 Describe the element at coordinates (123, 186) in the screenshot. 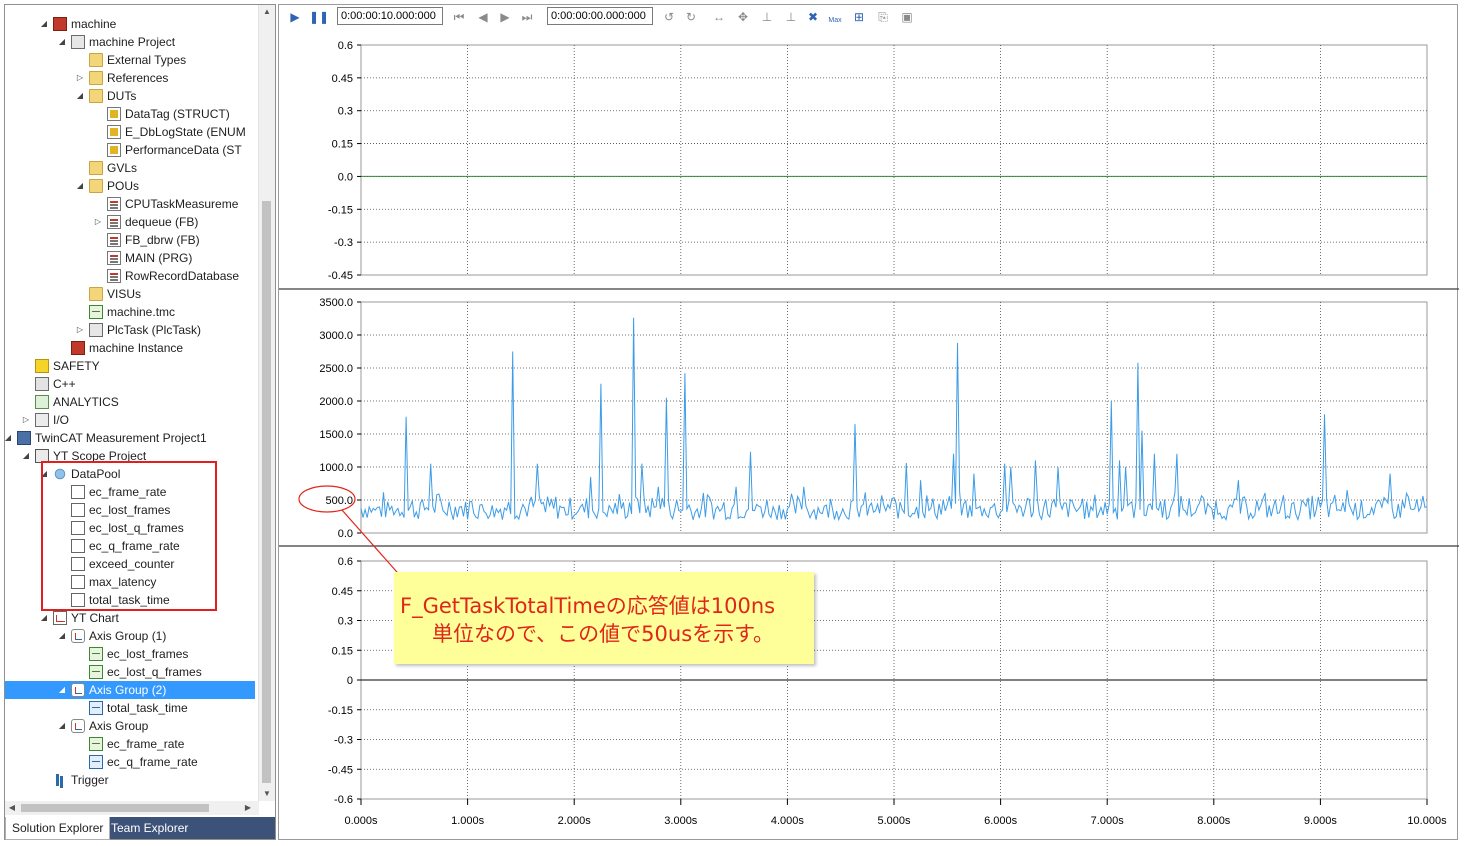

I see `tree-item-label: POUs` at that location.